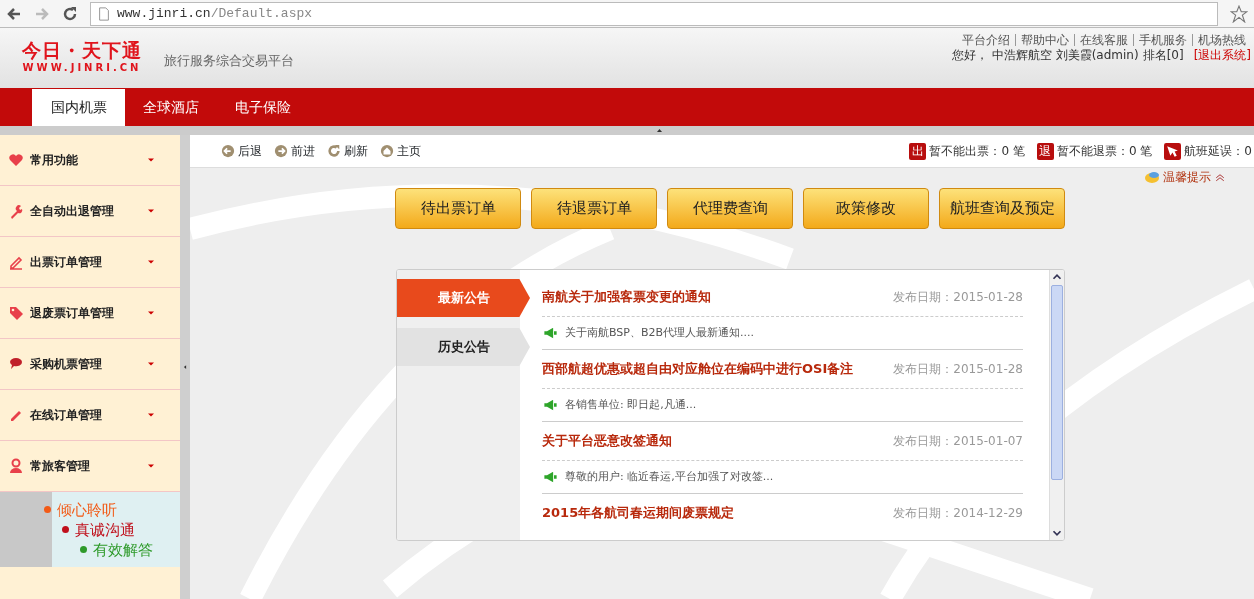 Image resolution: width=1254 pixels, height=599 pixels. What do you see at coordinates (1163, 55) in the screenshot?
I see `rank-text: 排名[0]` at bounding box center [1163, 55].